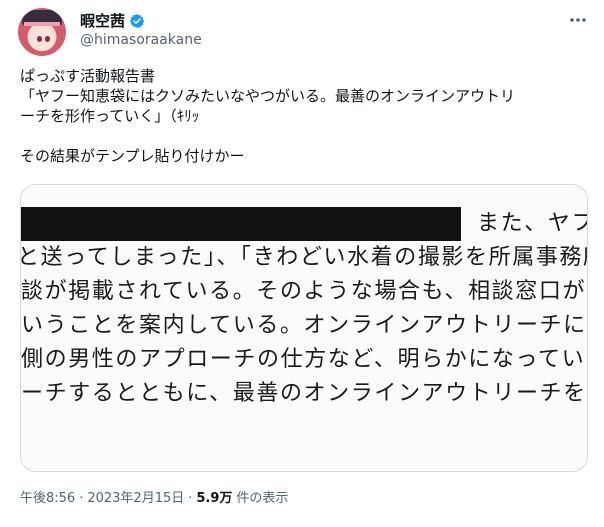  Describe the element at coordinates (141, 40) in the screenshot. I see `author-handle: @himasoraakane` at that location.